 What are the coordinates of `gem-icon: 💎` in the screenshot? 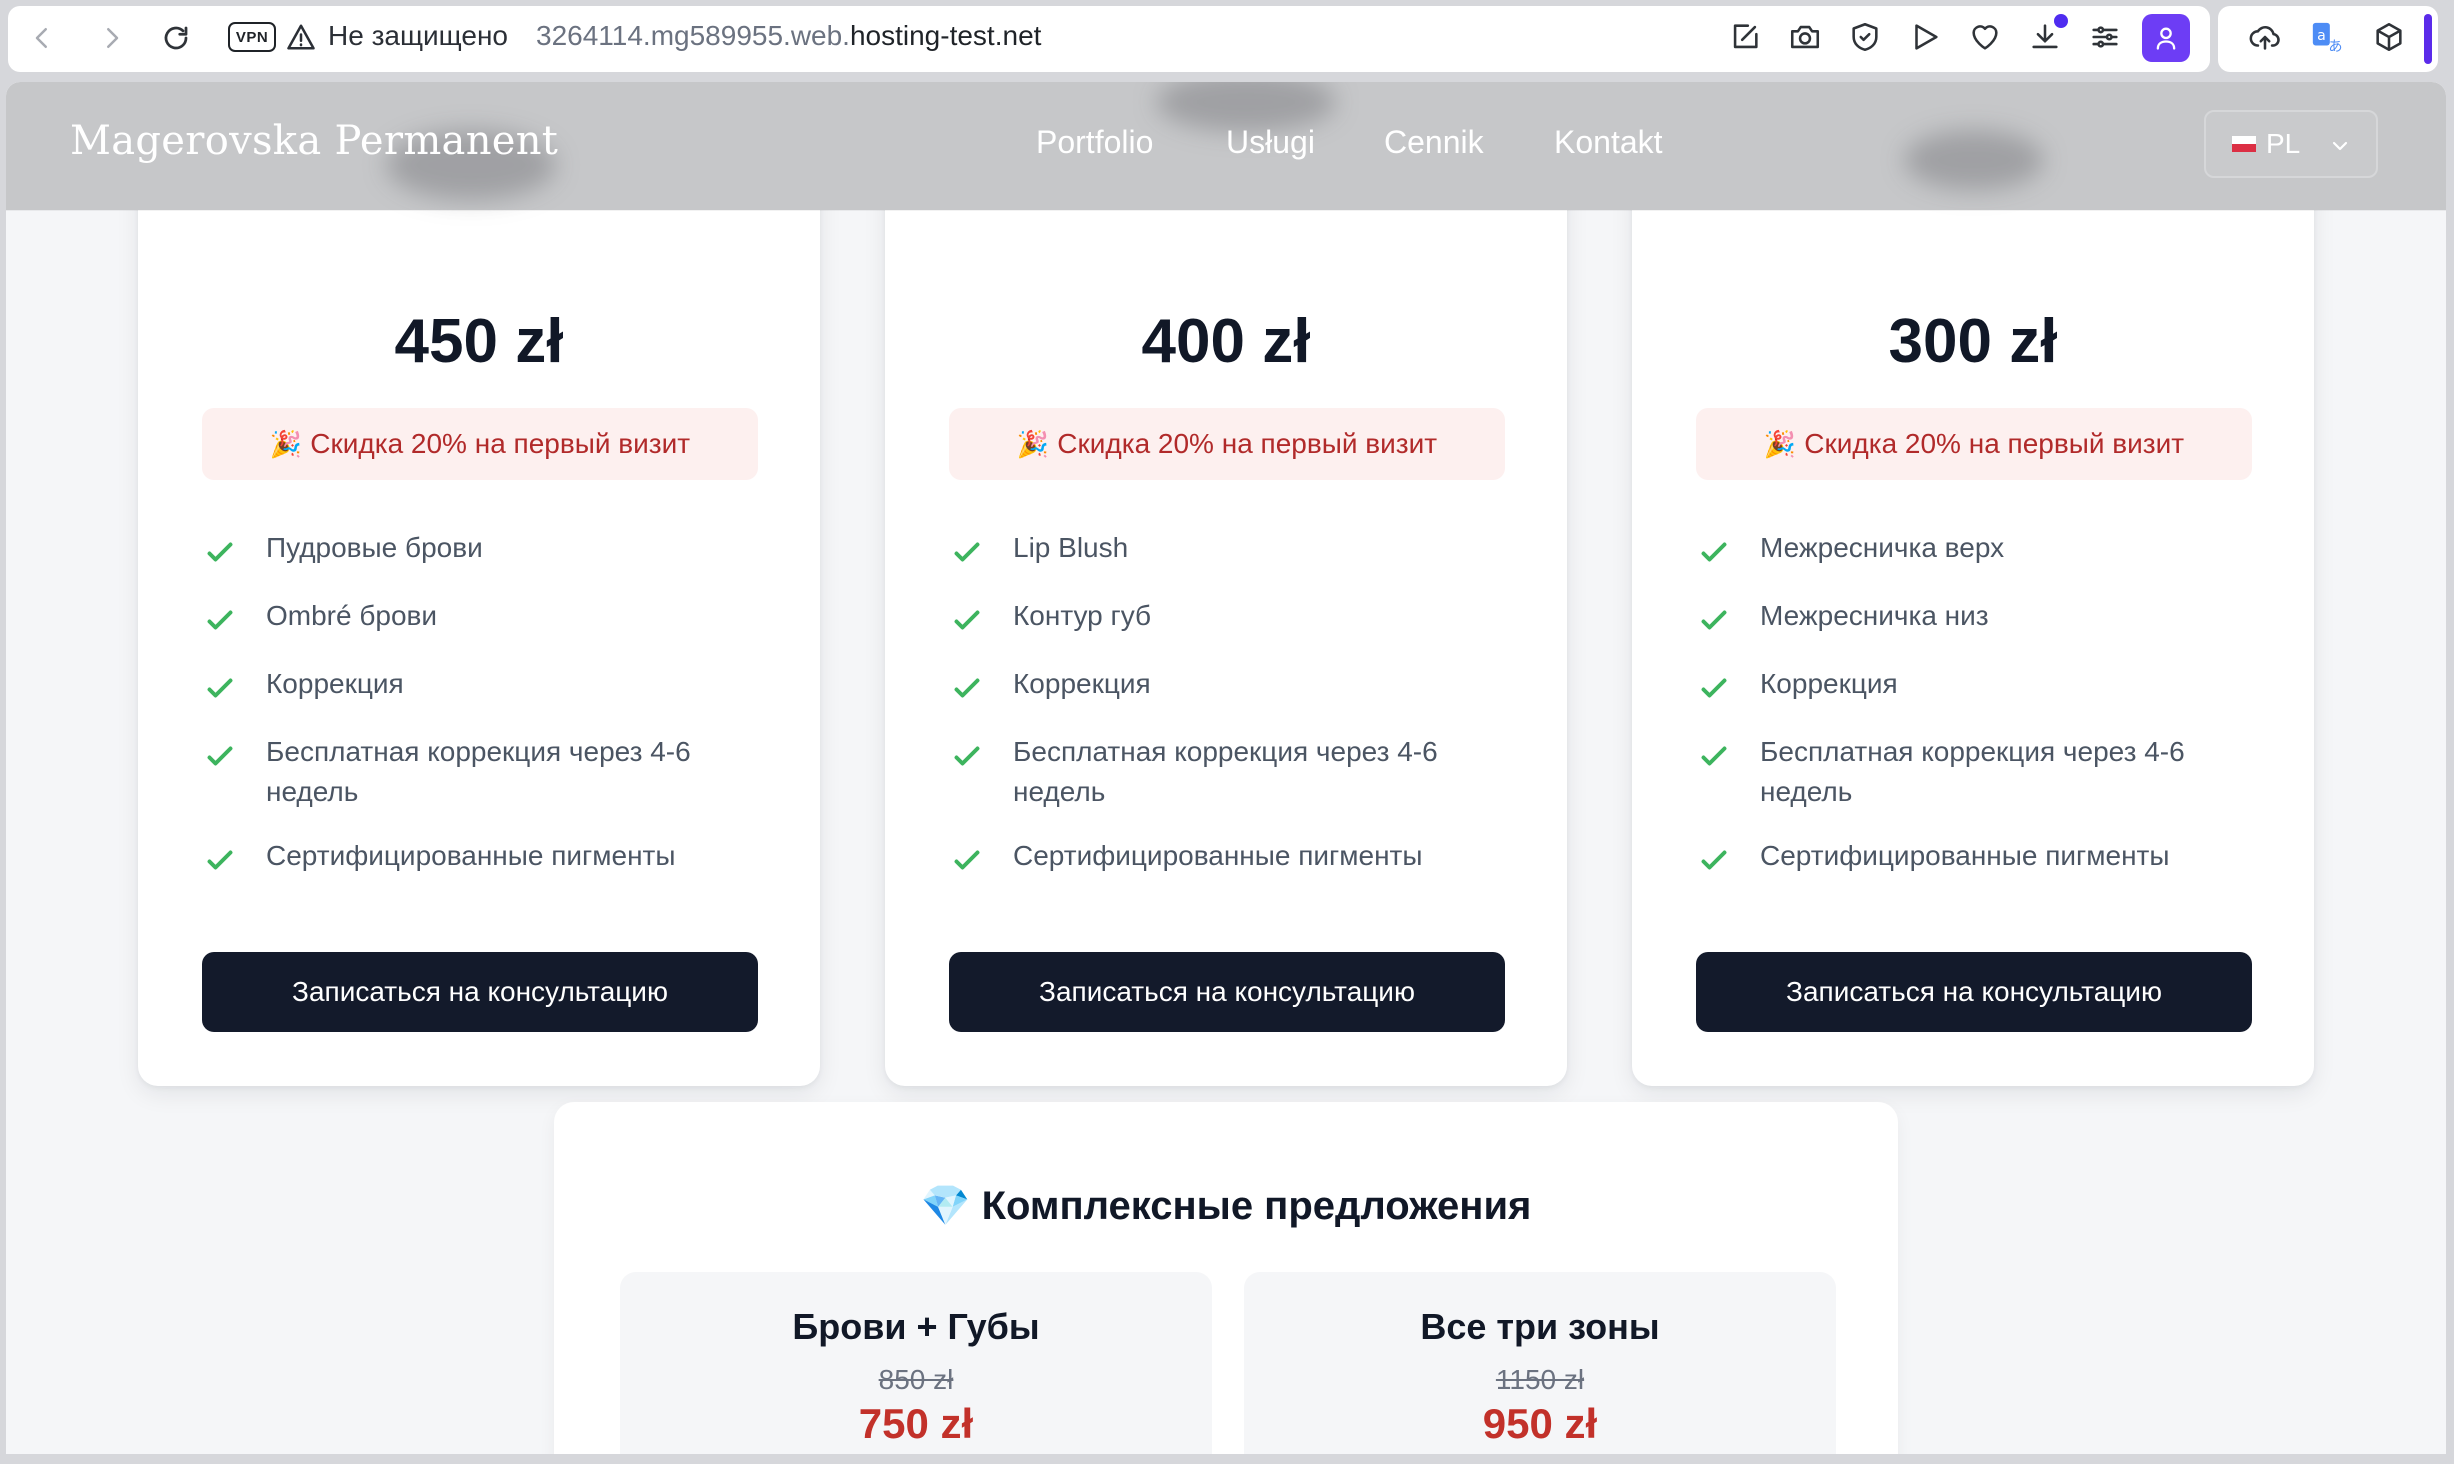 It's located at (945, 1206).